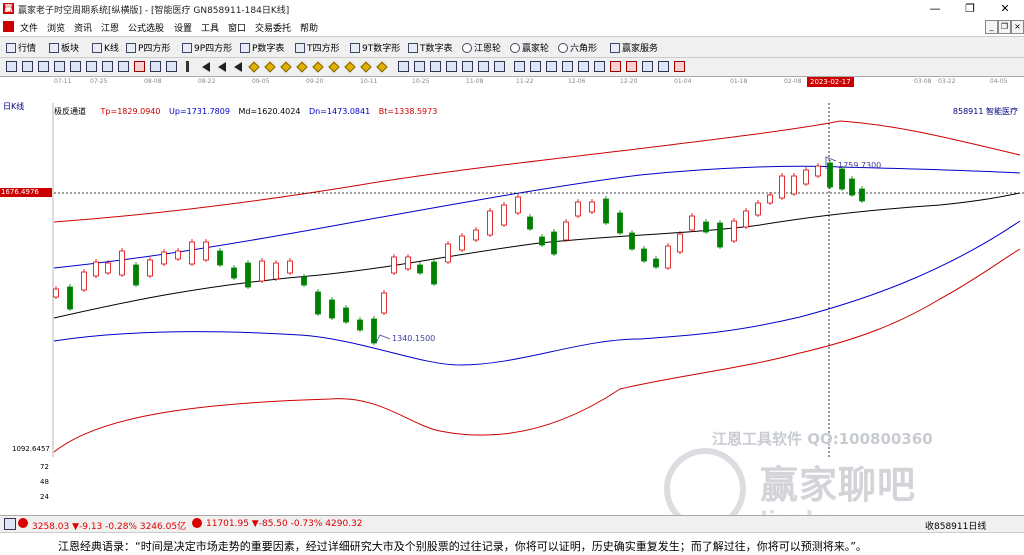 The width and height of the screenshot is (1024, 555). What do you see at coordinates (273, 27) in the screenshot?
I see `menu-trade: 交易委托` at bounding box center [273, 27].